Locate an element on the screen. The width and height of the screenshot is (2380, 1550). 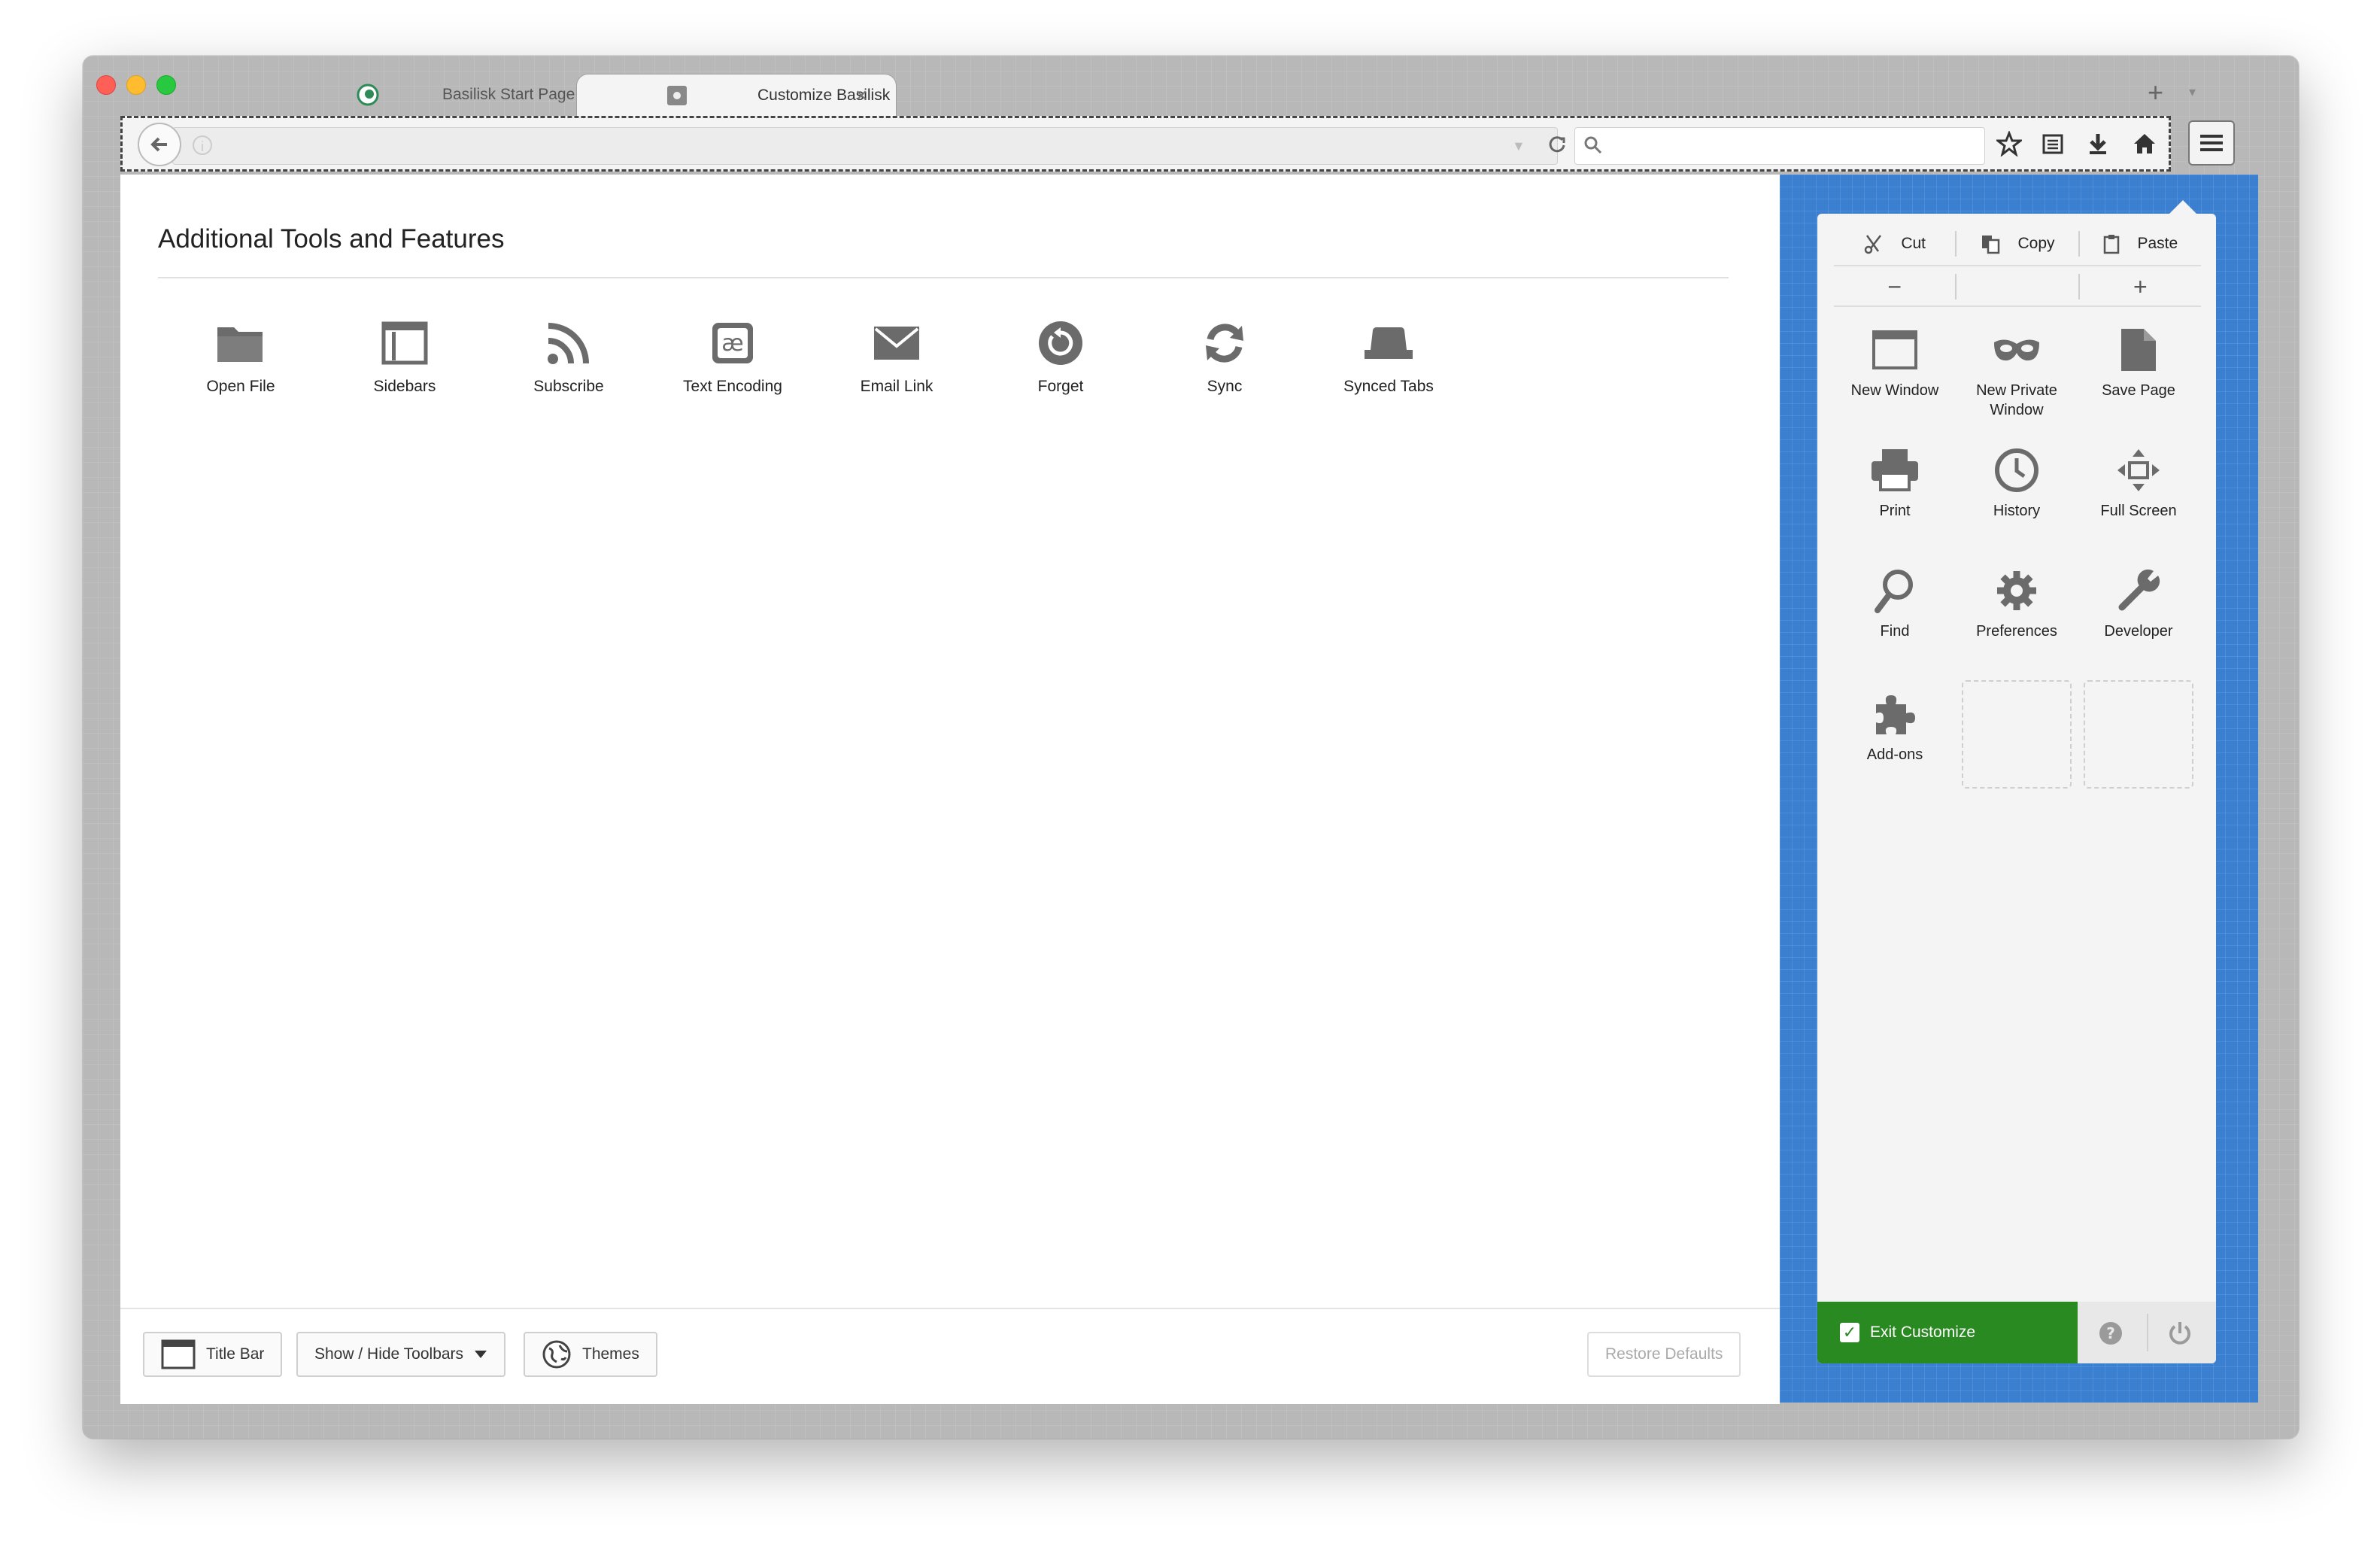
themes-button: Themes is located at coordinates (590, 1354).